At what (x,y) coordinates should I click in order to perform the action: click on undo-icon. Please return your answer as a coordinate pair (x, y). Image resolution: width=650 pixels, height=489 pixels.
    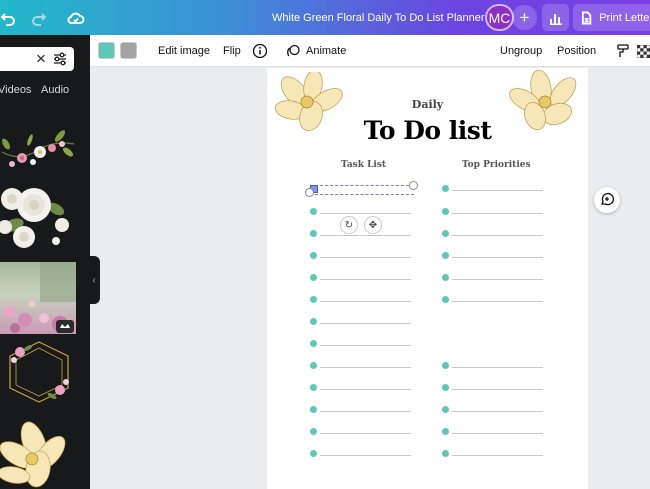
    Looking at the image, I should click on (8, 17).